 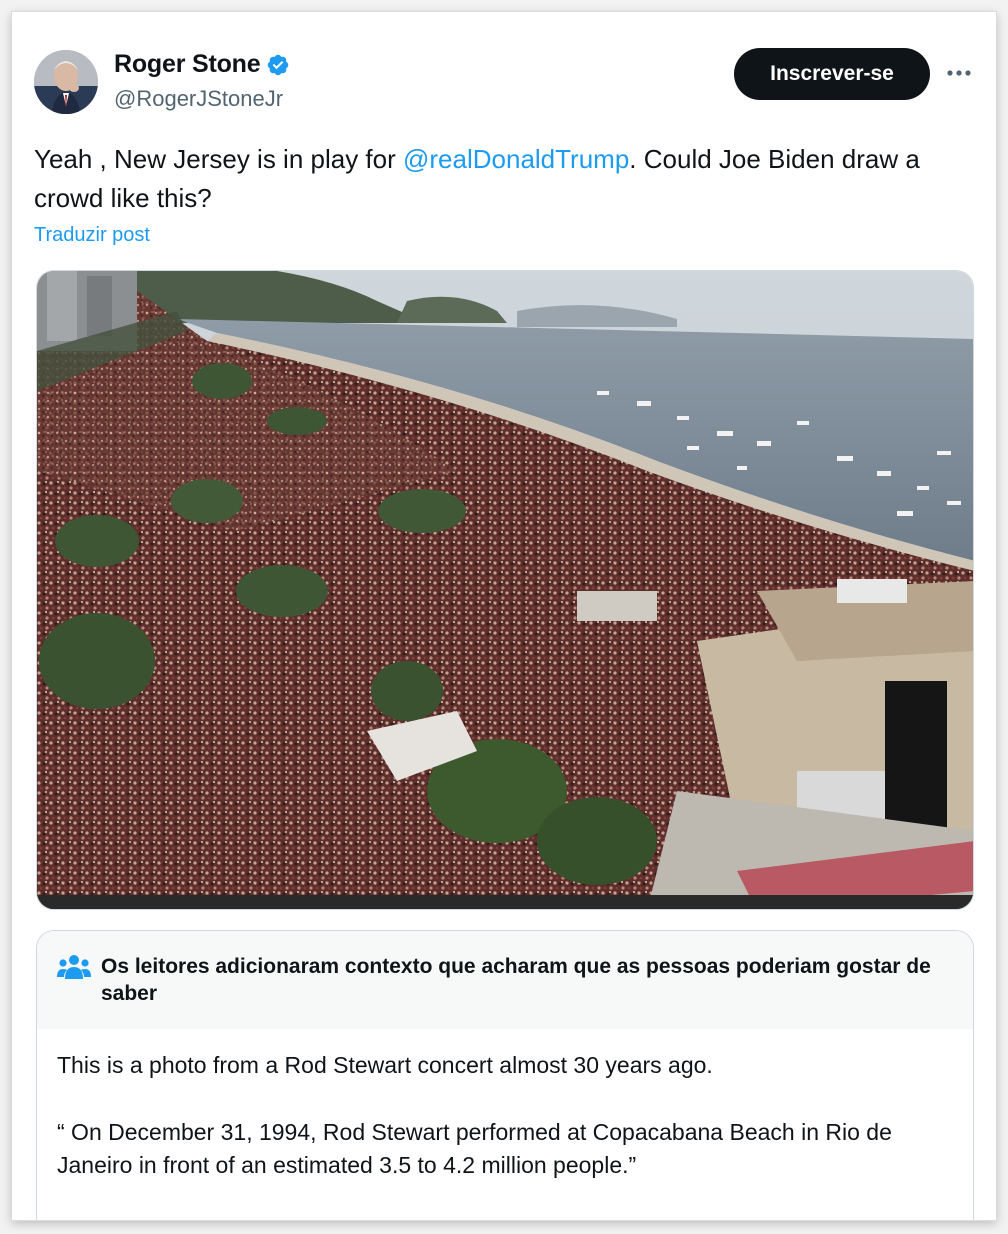 I want to click on people-icon, so click(x=74, y=967).